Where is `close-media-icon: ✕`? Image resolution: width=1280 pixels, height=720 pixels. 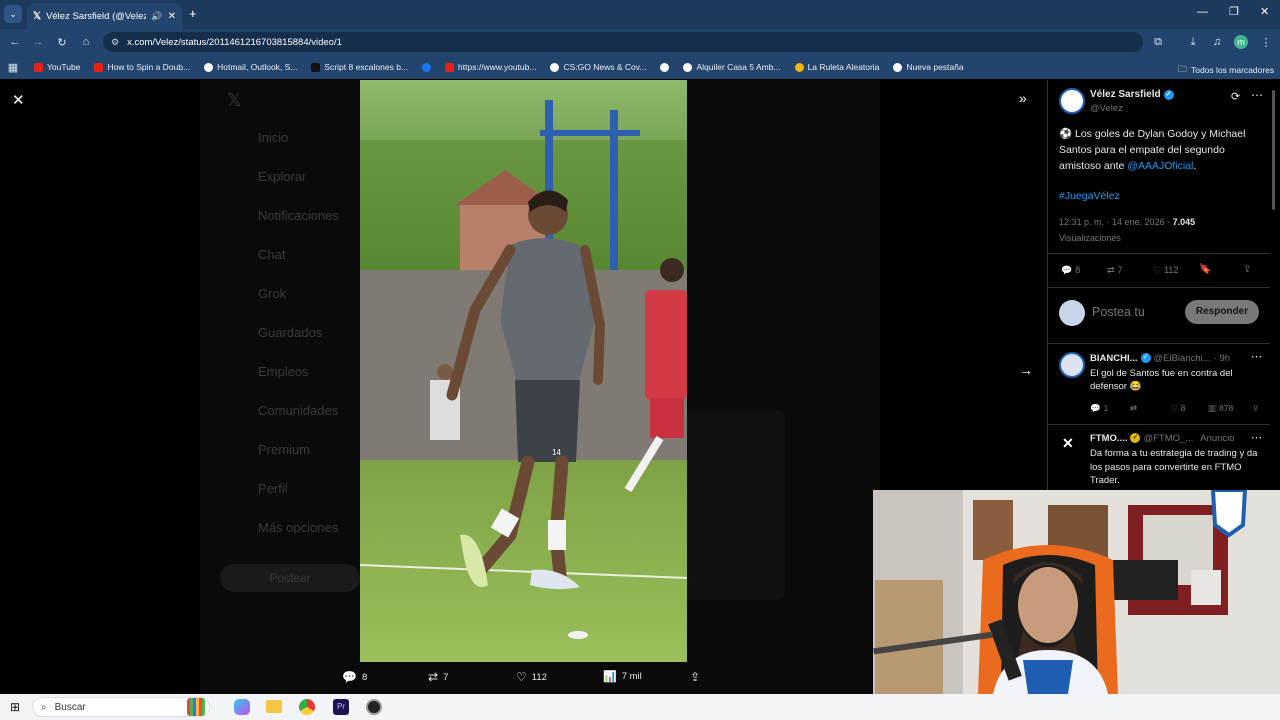 close-media-icon: ✕ is located at coordinates (18, 100).